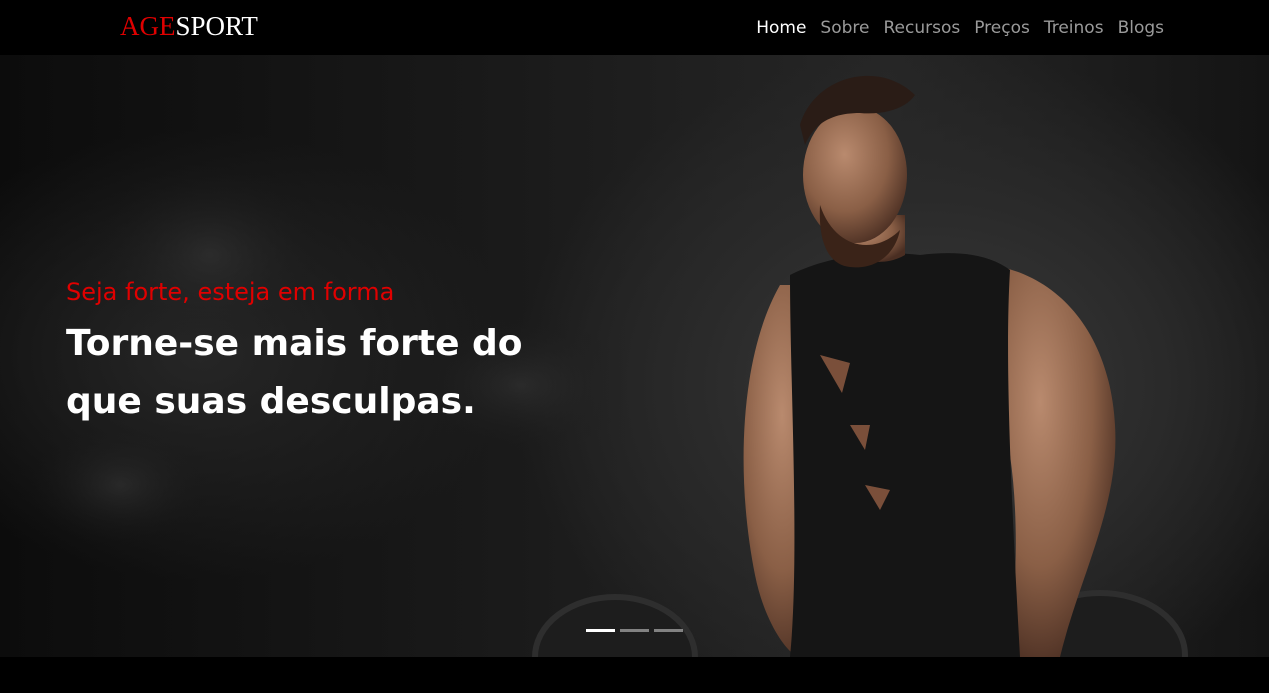  I want to click on nav-menu: Home Sobre Recursos Preços Treinos Blogs, so click(960, 28).